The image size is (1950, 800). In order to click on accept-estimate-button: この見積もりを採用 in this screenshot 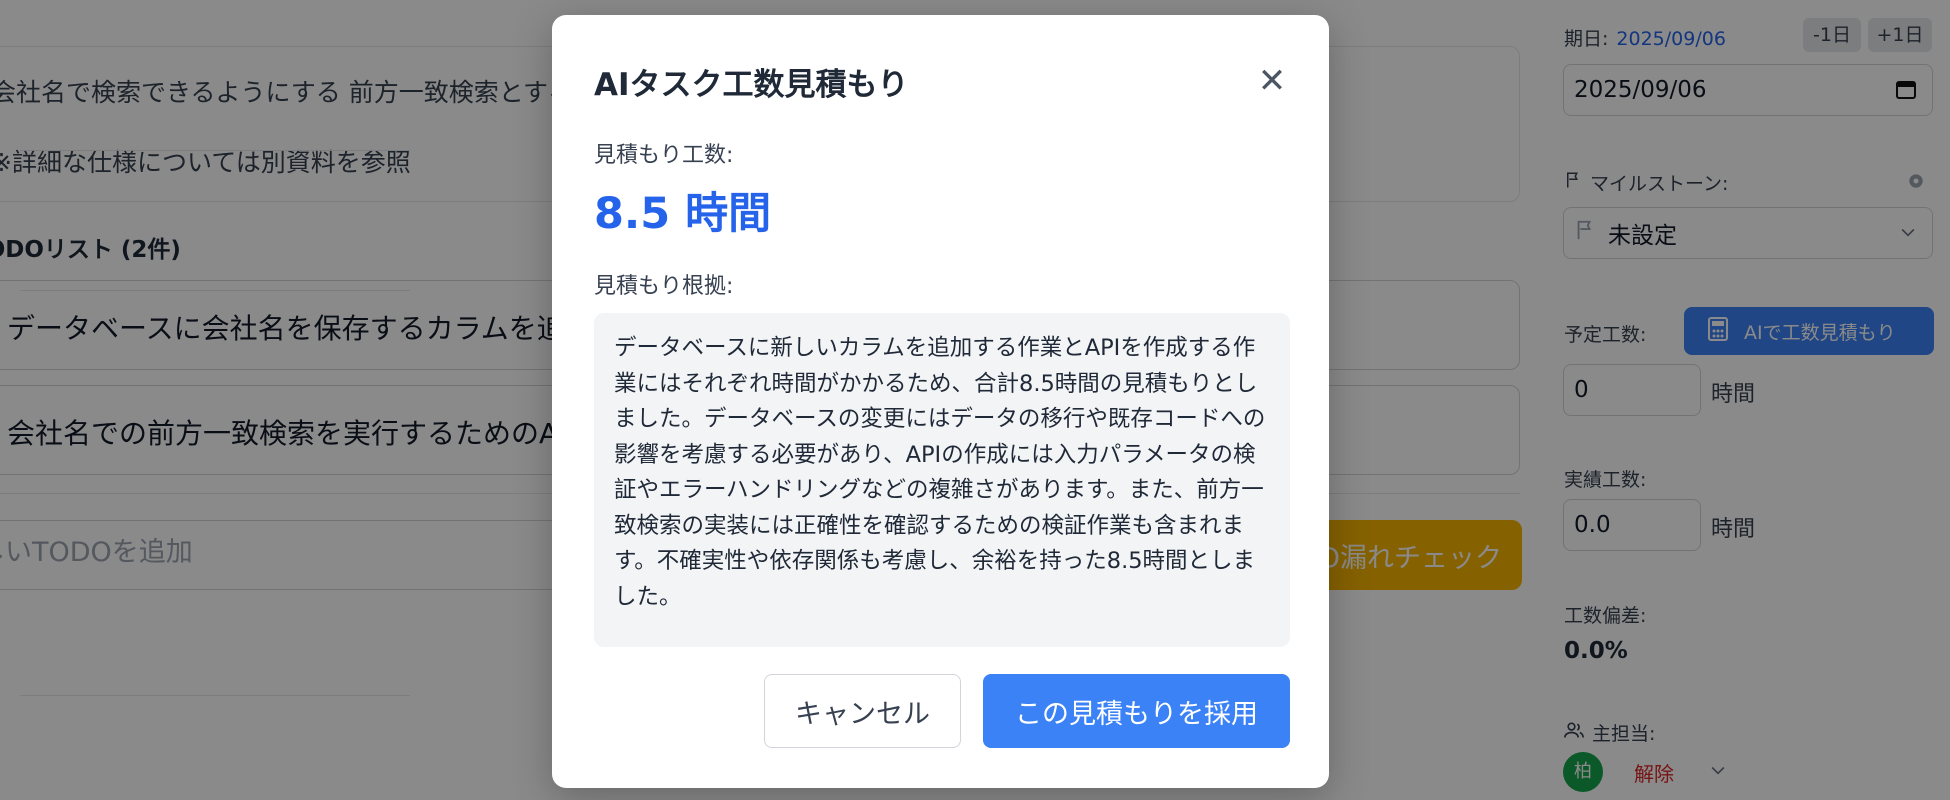, I will do `click(1136, 711)`.